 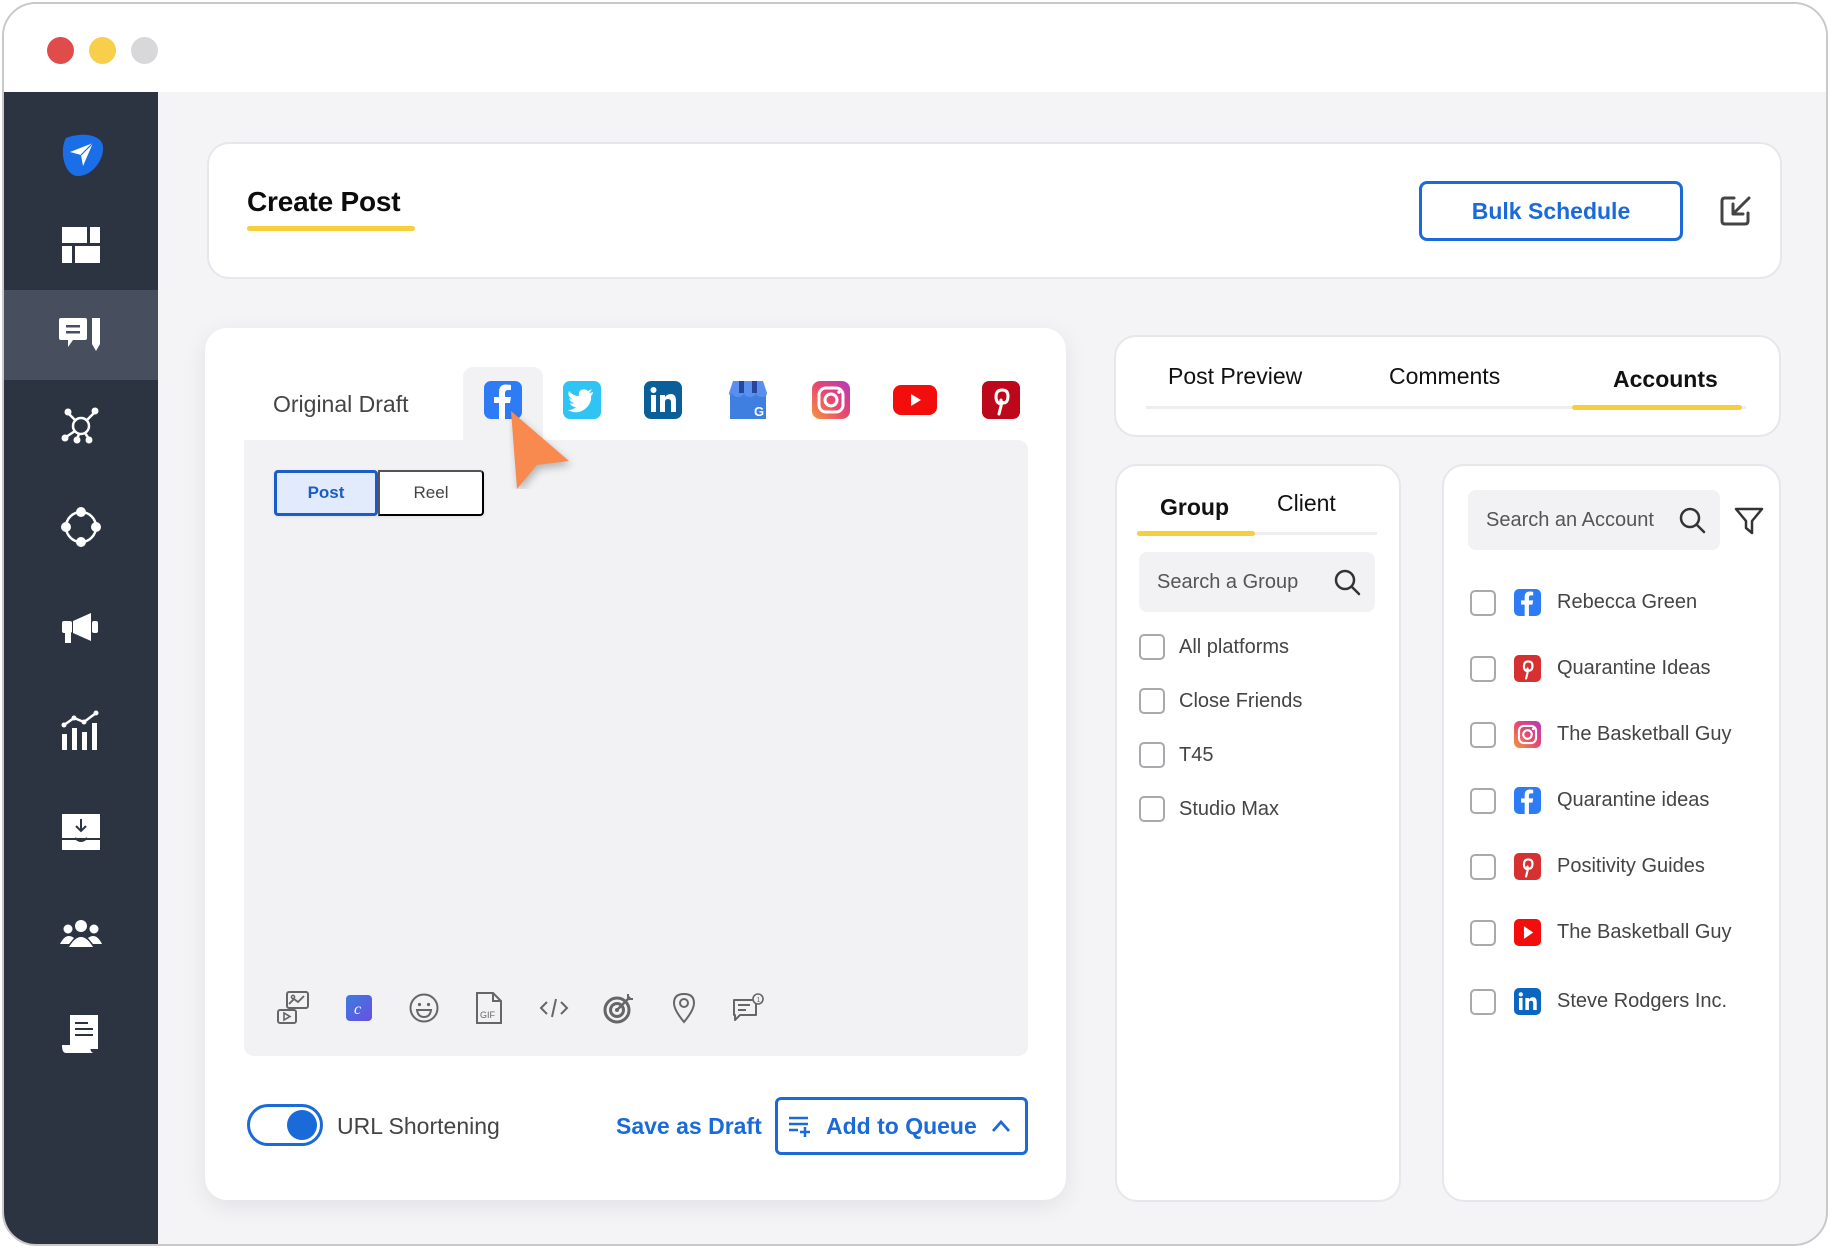 I want to click on canva-button: c, so click(x=359, y=1008).